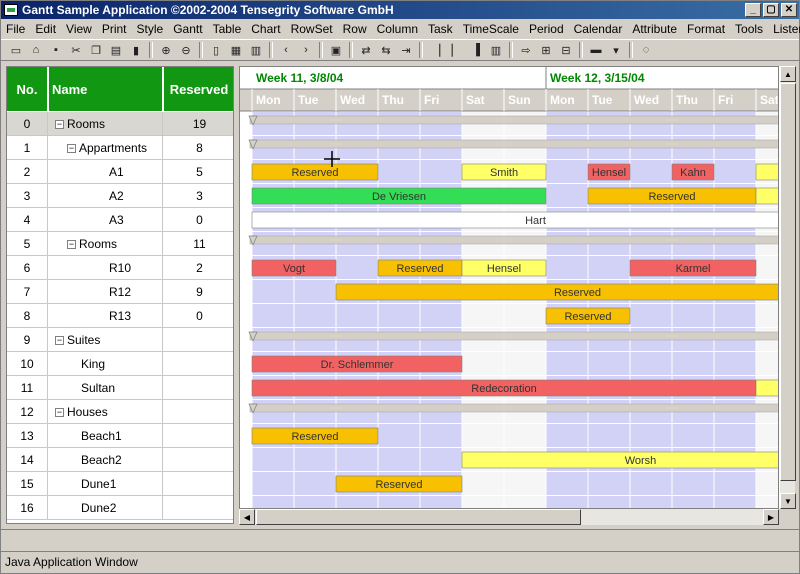 The height and width of the screenshot is (574, 800). Describe the element at coordinates (286, 50) in the screenshot. I see `scroll-left-icon: ‹` at that location.